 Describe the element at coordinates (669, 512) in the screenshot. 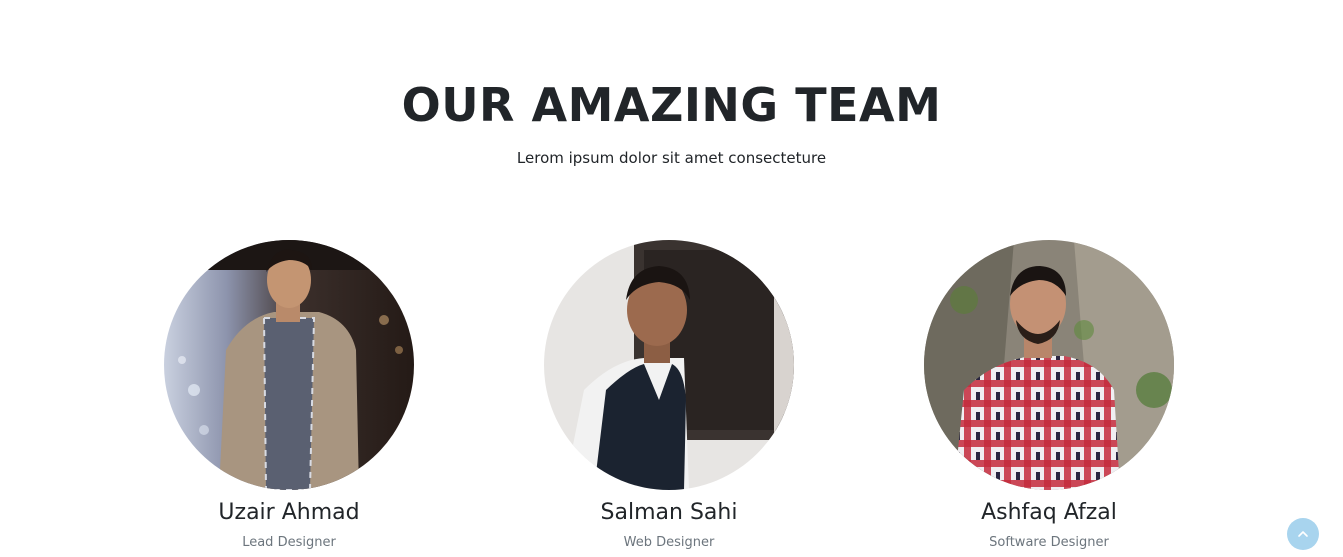

I see `team-member-name: Salman Sahi` at that location.